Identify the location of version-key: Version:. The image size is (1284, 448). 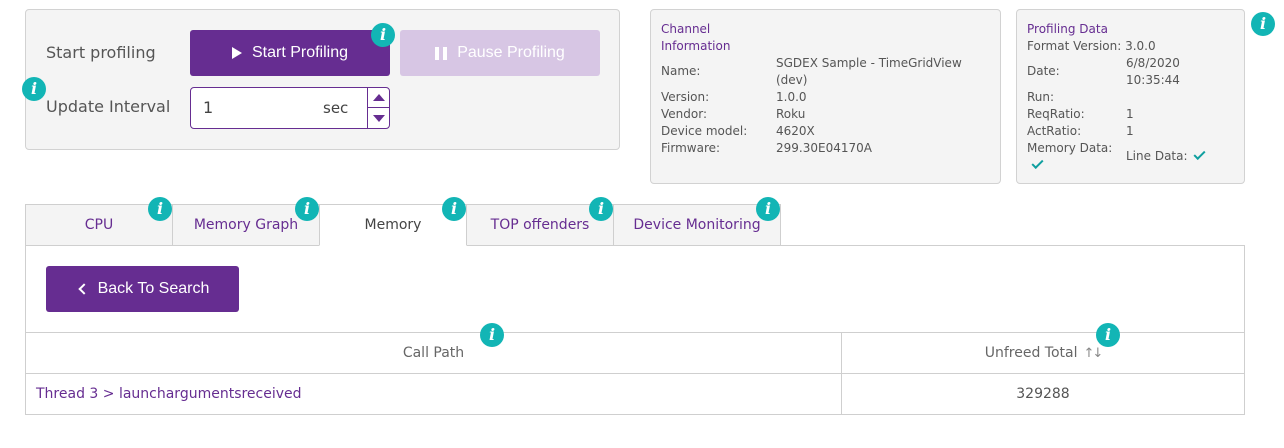
(685, 97).